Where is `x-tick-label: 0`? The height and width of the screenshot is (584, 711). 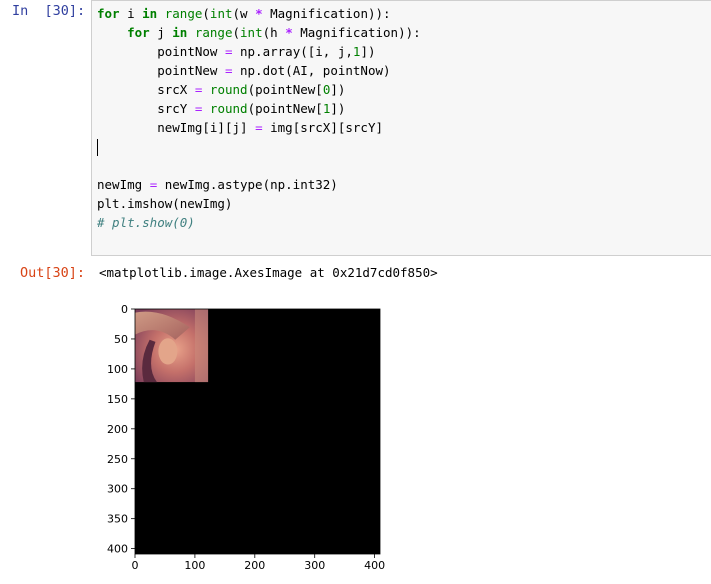
x-tick-label: 0 is located at coordinates (135, 565).